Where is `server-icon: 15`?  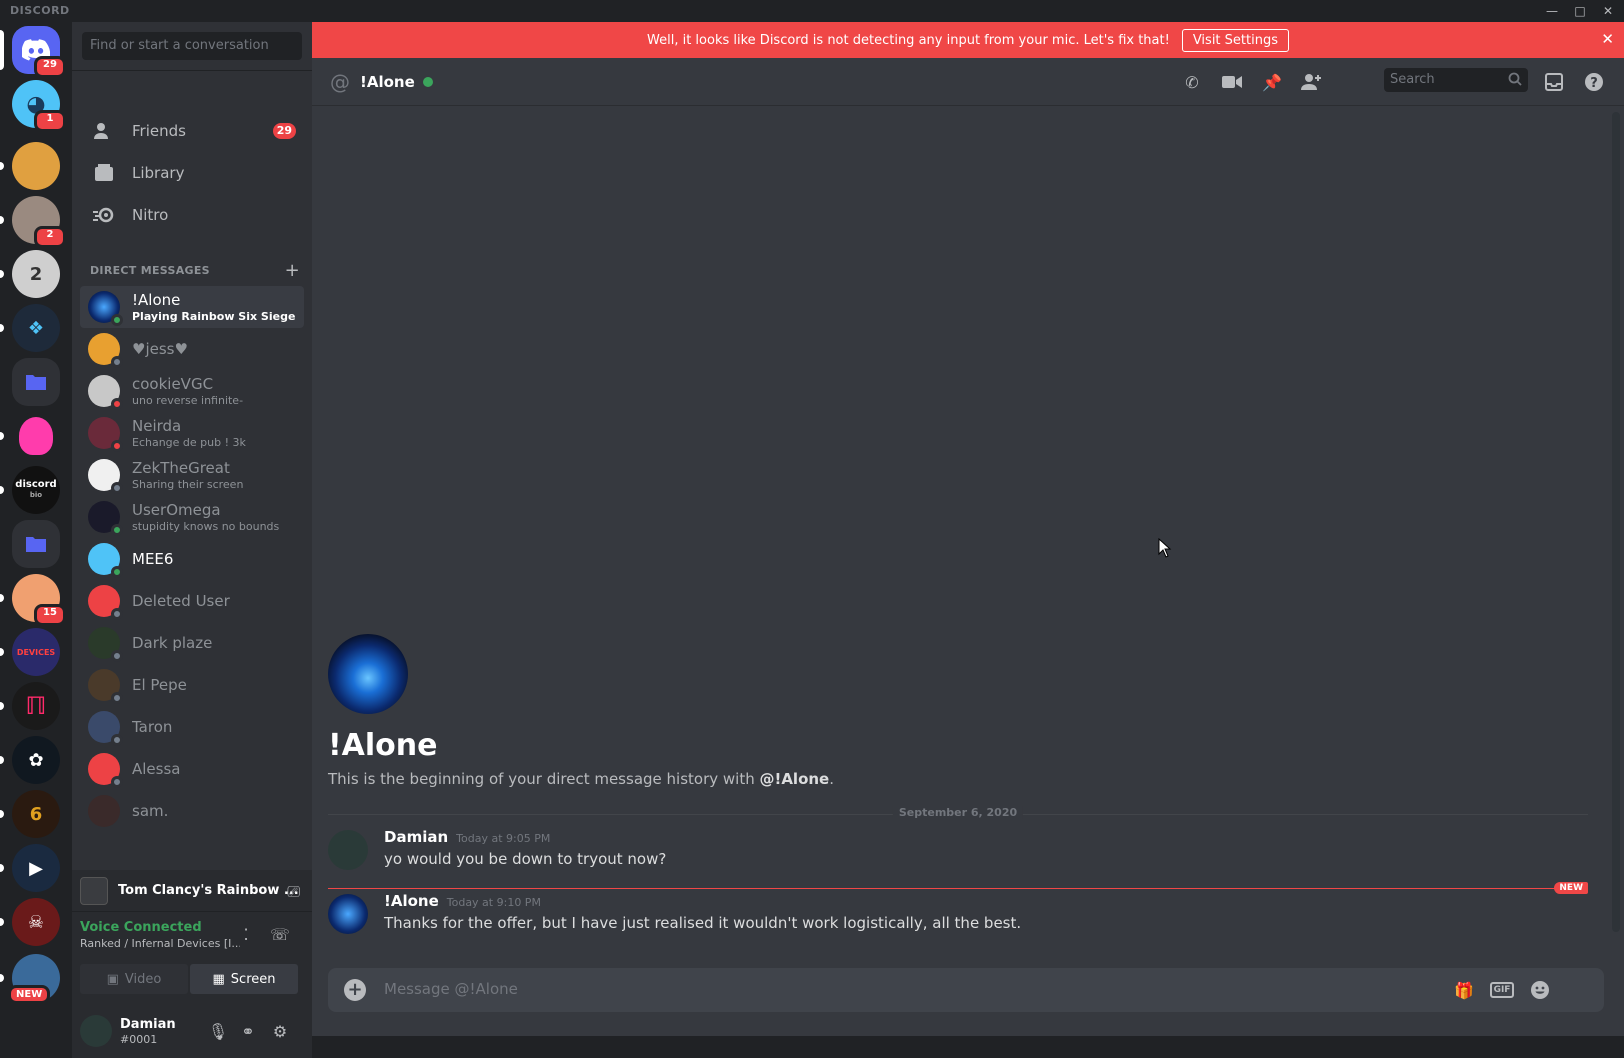 server-icon: 15 is located at coordinates (33, 600).